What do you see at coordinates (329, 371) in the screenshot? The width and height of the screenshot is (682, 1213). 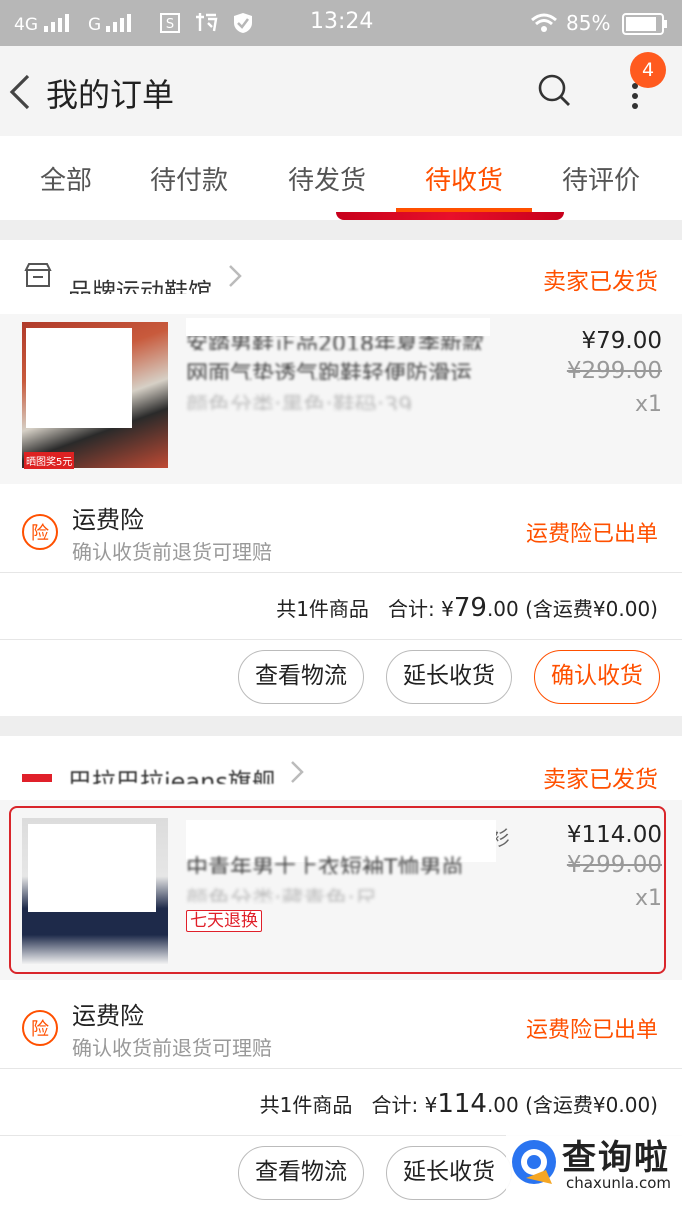 I see `product-title-line2: 网面气垫透气跑鞋轻便防滑运` at bounding box center [329, 371].